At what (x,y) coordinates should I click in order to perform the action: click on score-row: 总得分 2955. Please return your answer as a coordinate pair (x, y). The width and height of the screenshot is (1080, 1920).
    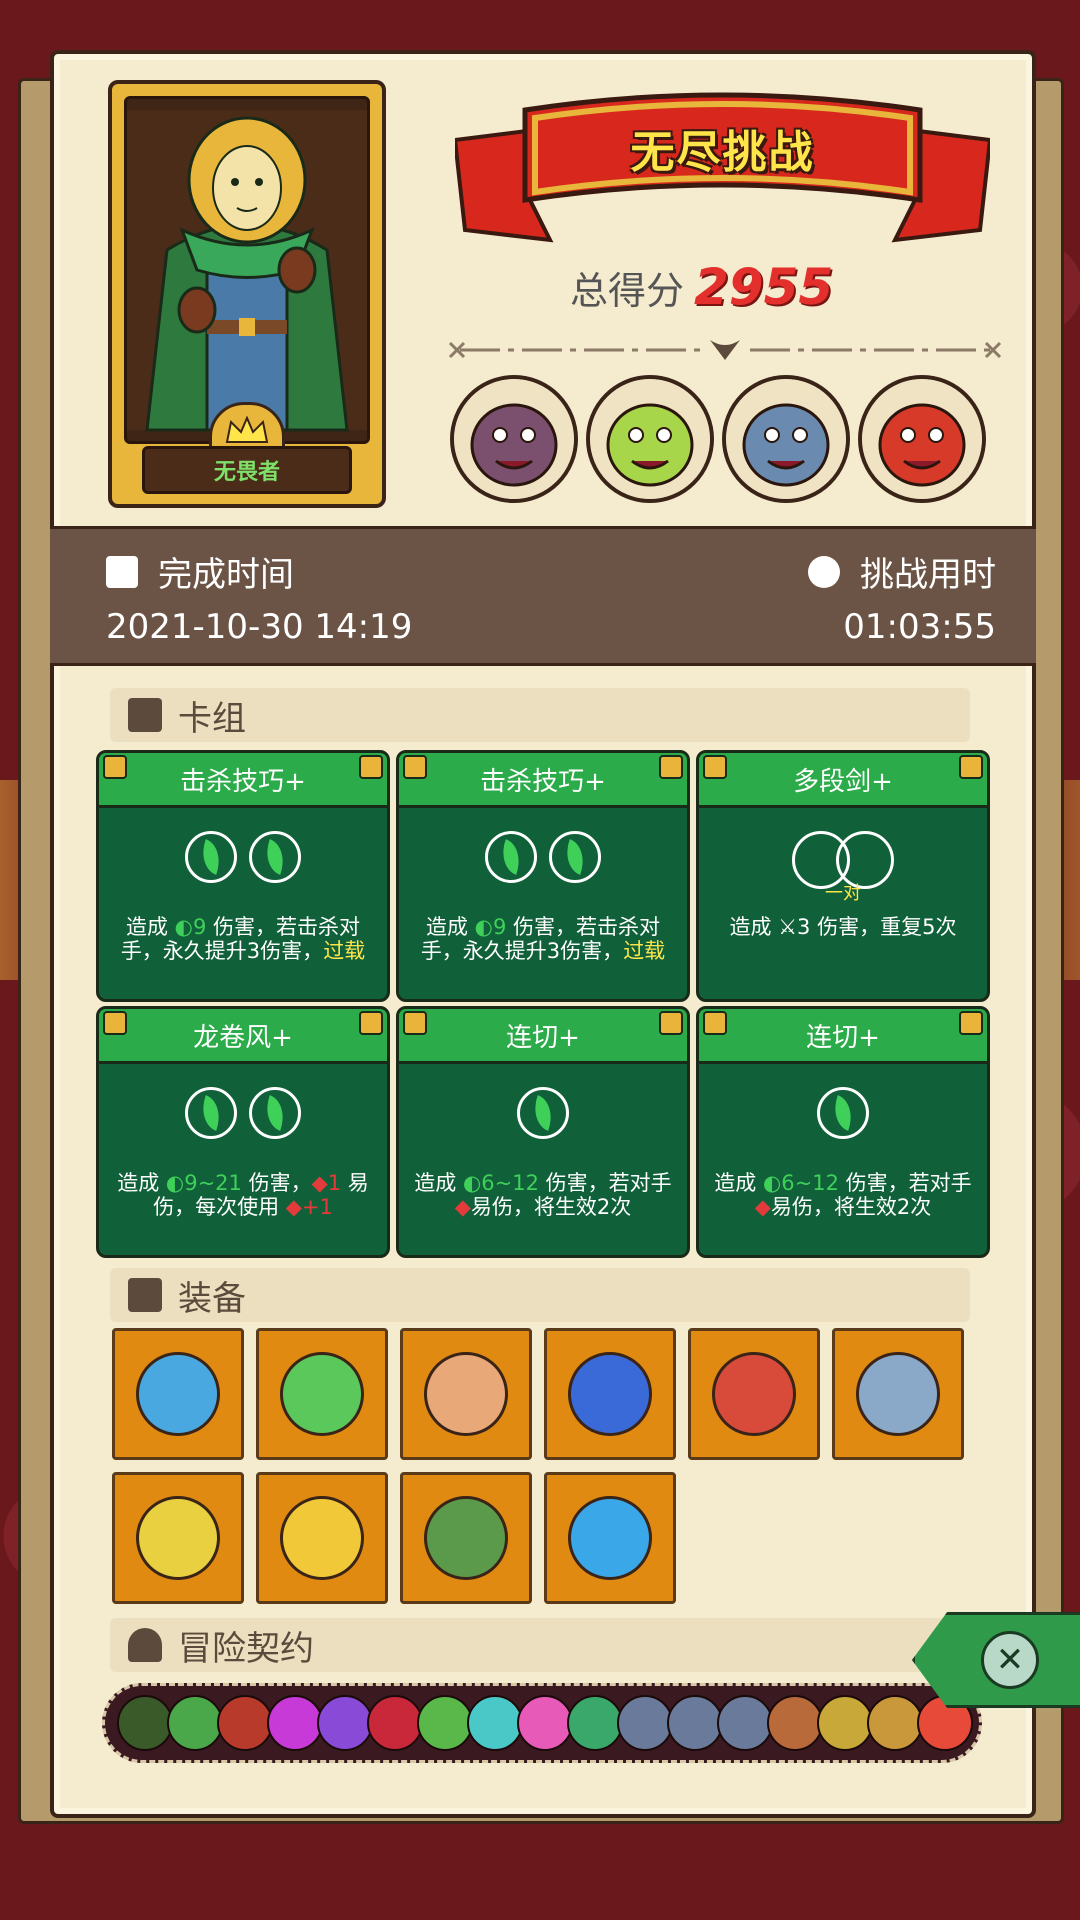
    Looking at the image, I should click on (701, 288).